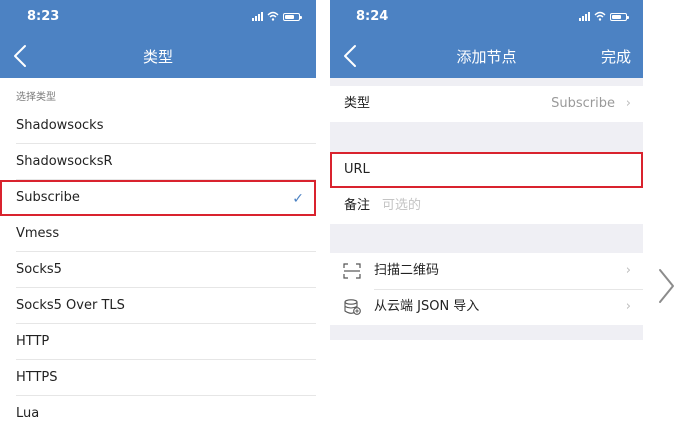  Describe the element at coordinates (33, 341) in the screenshot. I see `type-label: HTTP` at that location.